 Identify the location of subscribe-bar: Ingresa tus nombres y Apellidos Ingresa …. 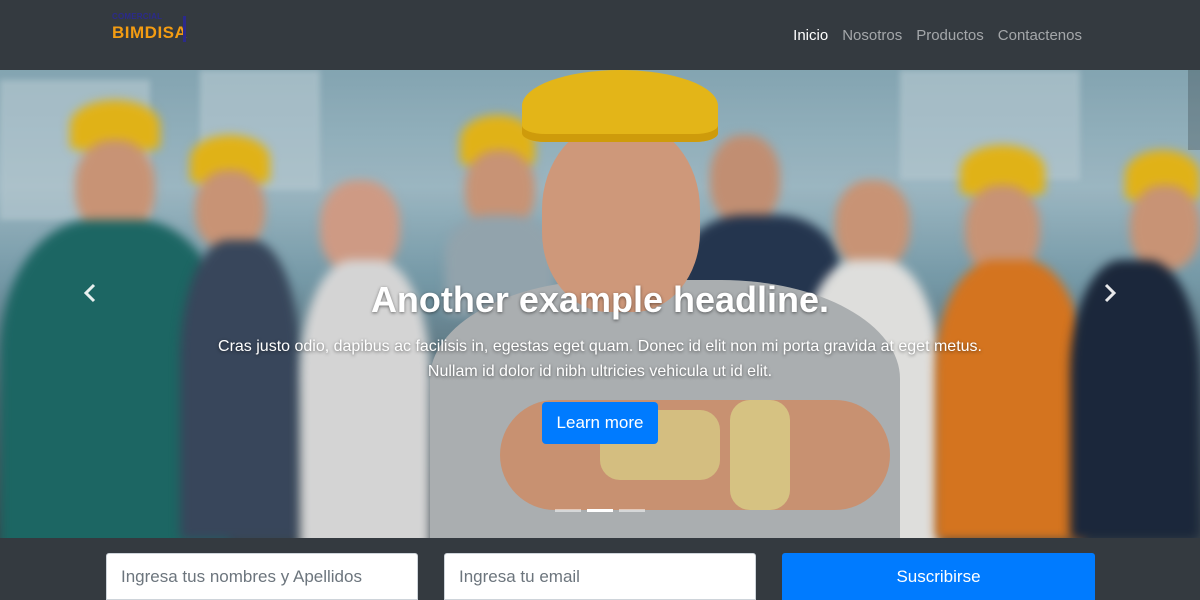
(600, 569).